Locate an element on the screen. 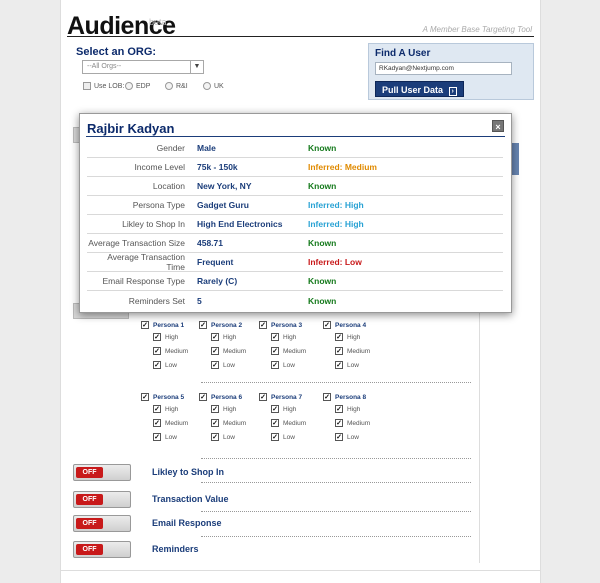 The height and width of the screenshot is (583, 600). lob-radio-ri: R&I is located at coordinates (176, 86).